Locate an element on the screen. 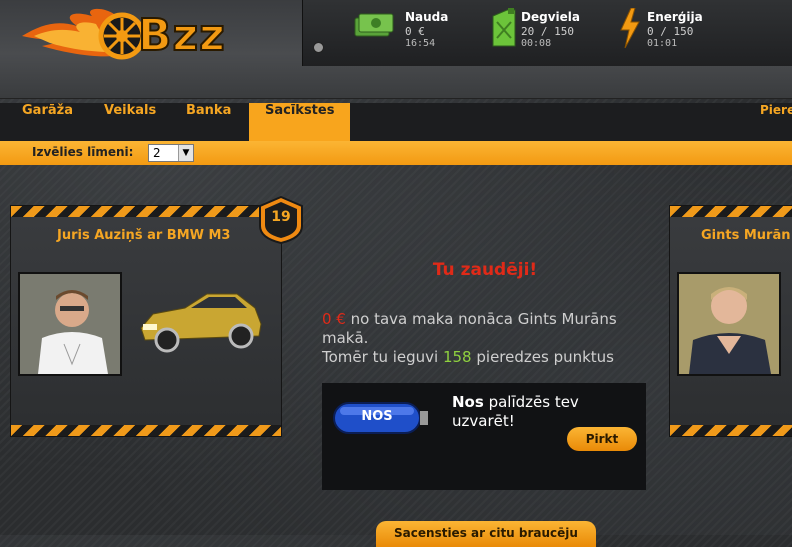 This screenshot has height=547, width=792. player-card: Juris Auziņš ar BMW M3 is located at coordinates (146, 321).